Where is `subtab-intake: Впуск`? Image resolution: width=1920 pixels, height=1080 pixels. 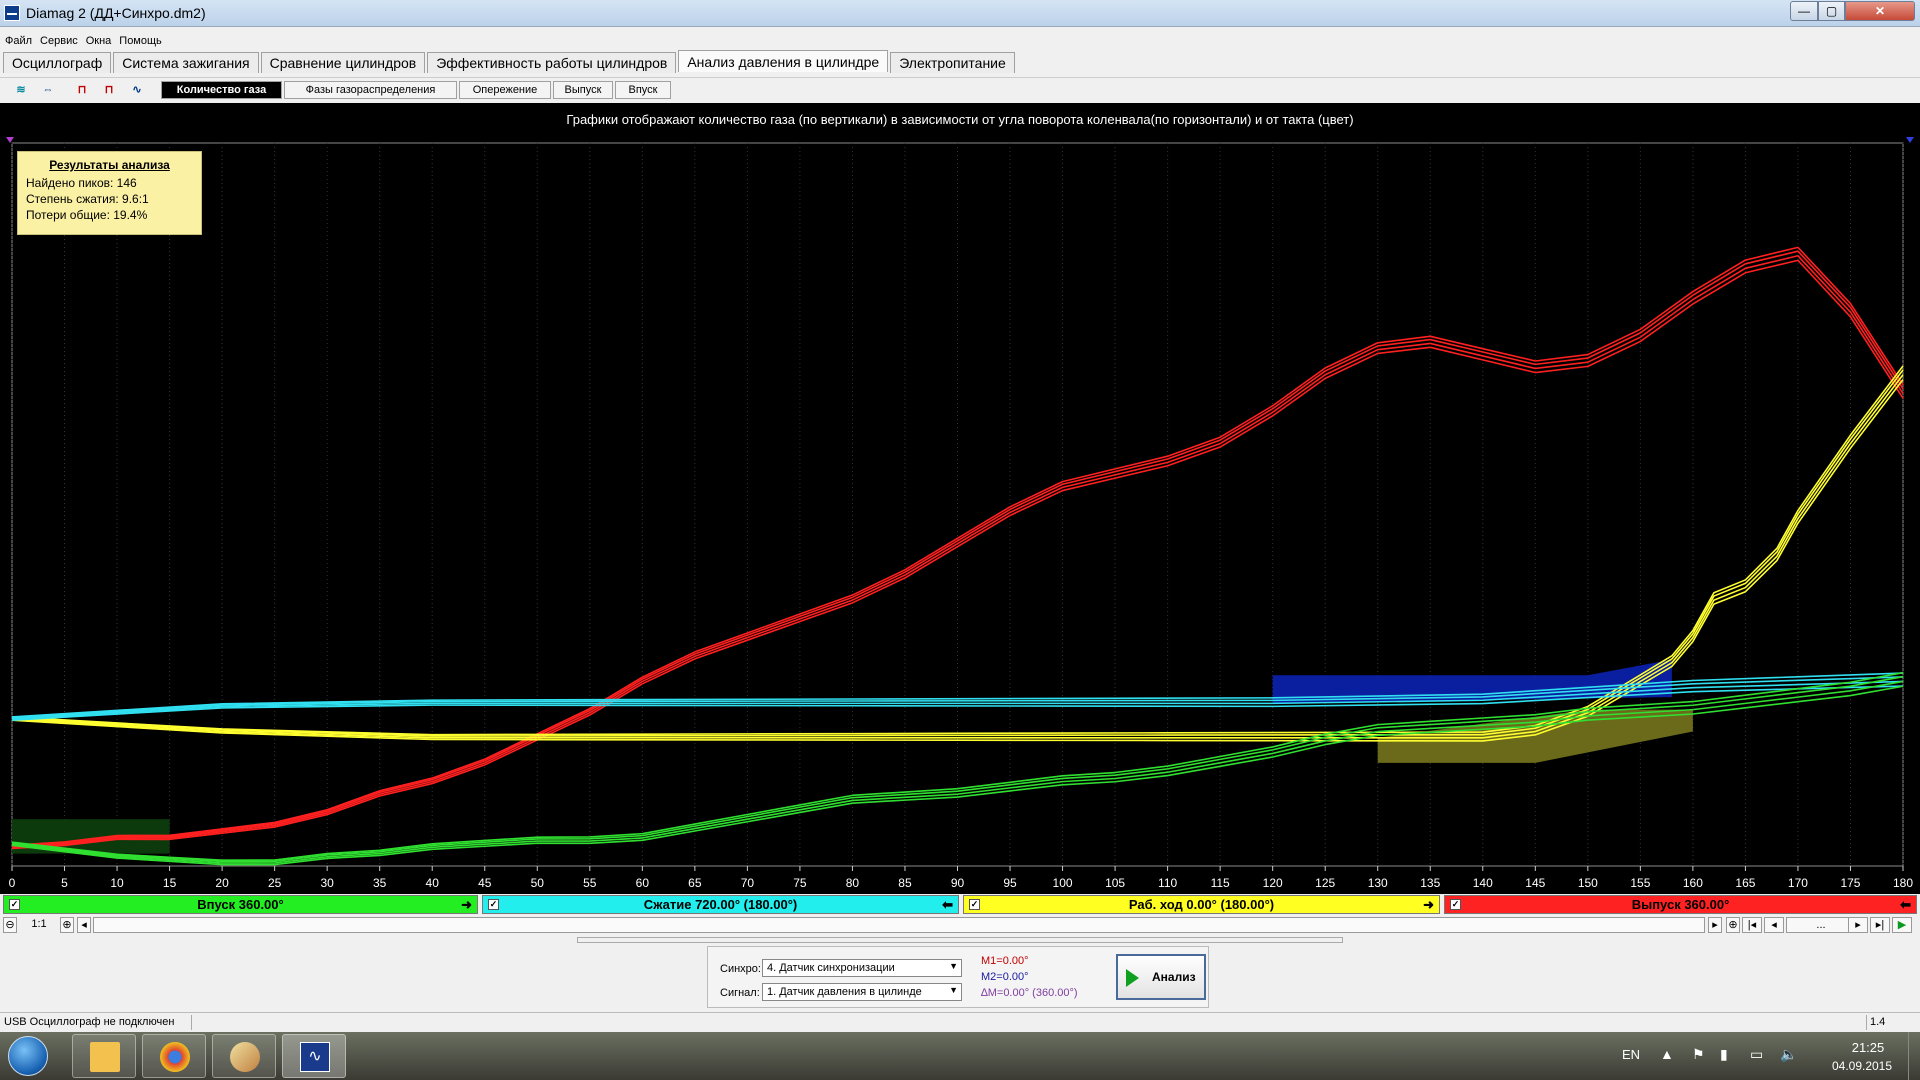 subtab-intake: Впуск is located at coordinates (643, 90).